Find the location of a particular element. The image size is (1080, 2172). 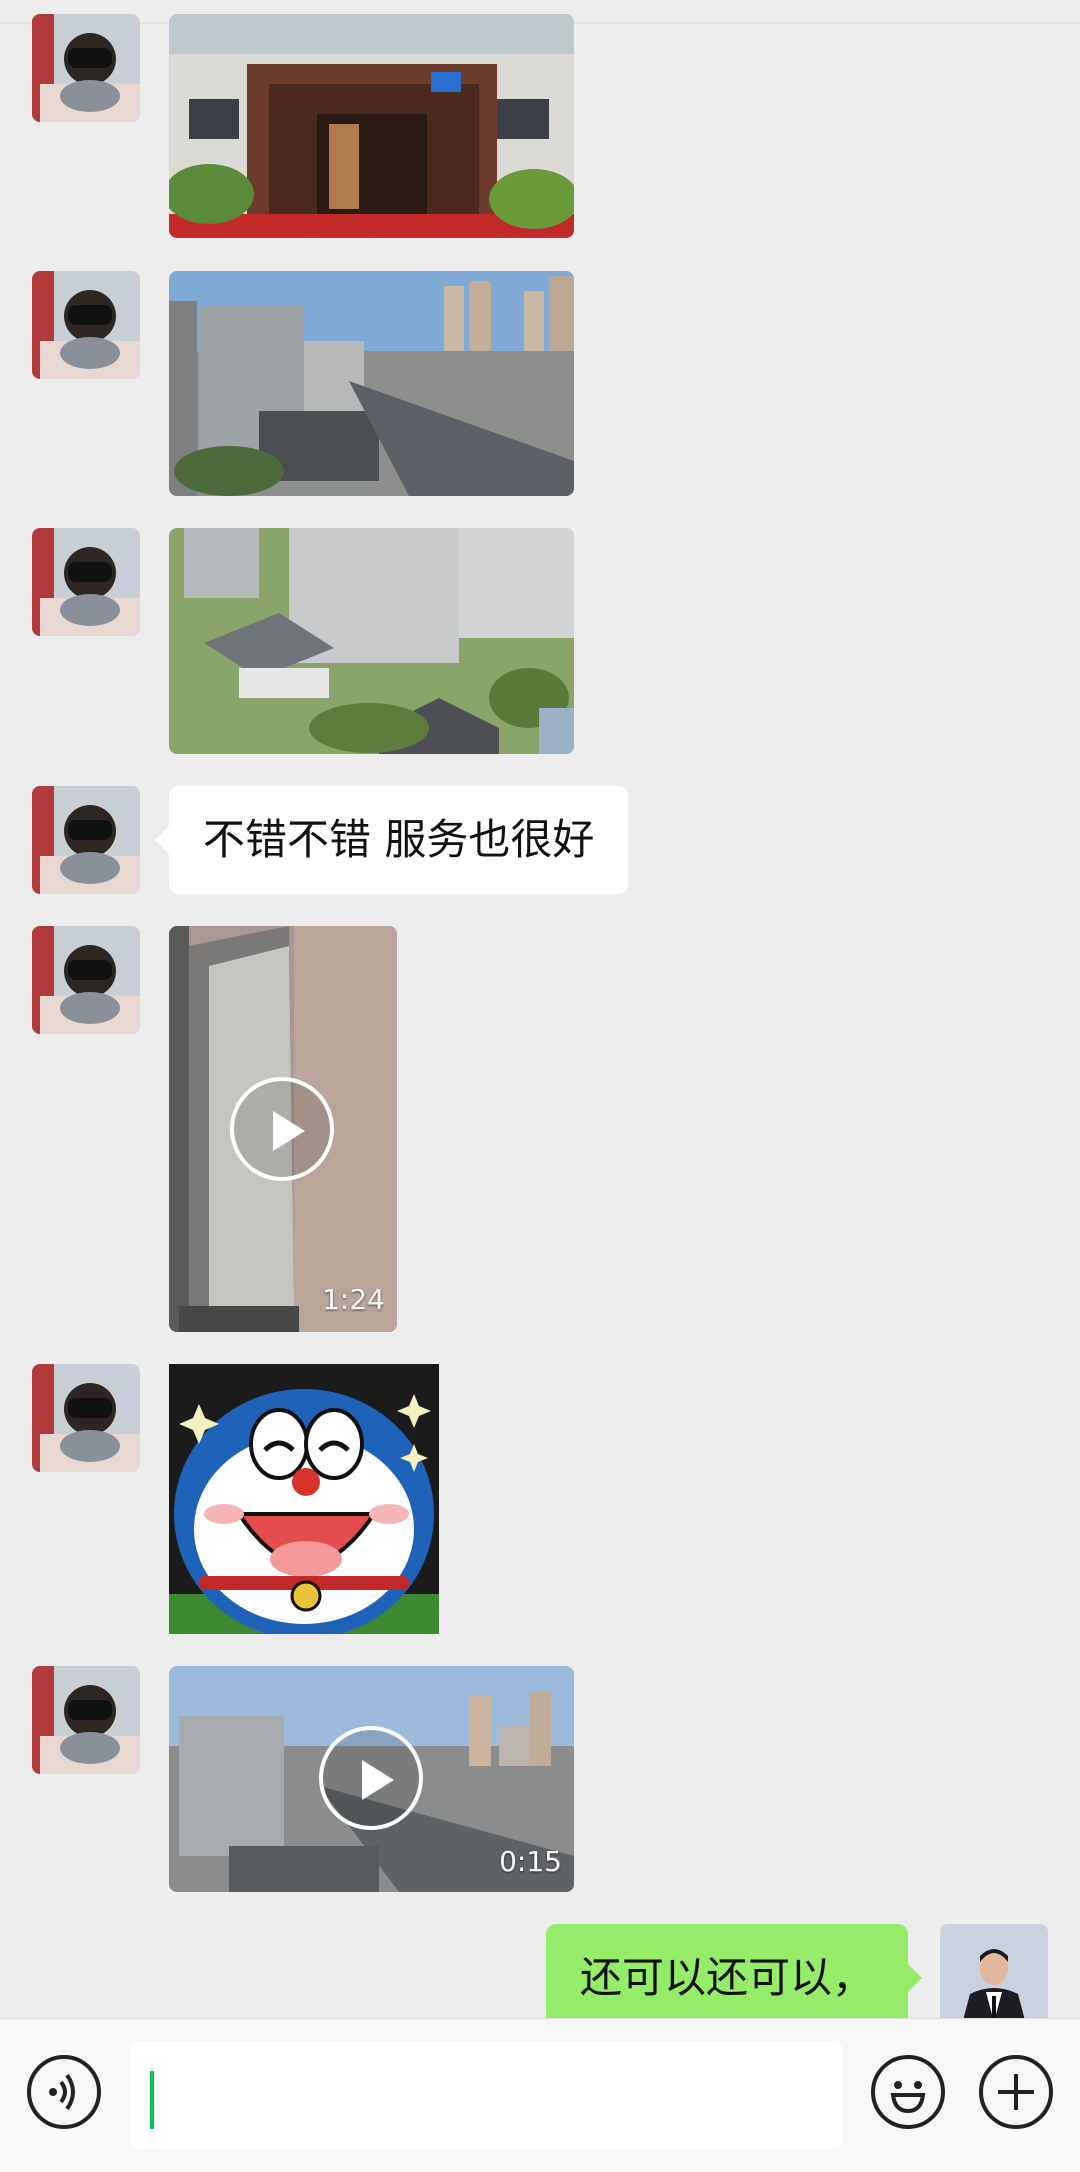

text-cursor is located at coordinates (152, 2100).